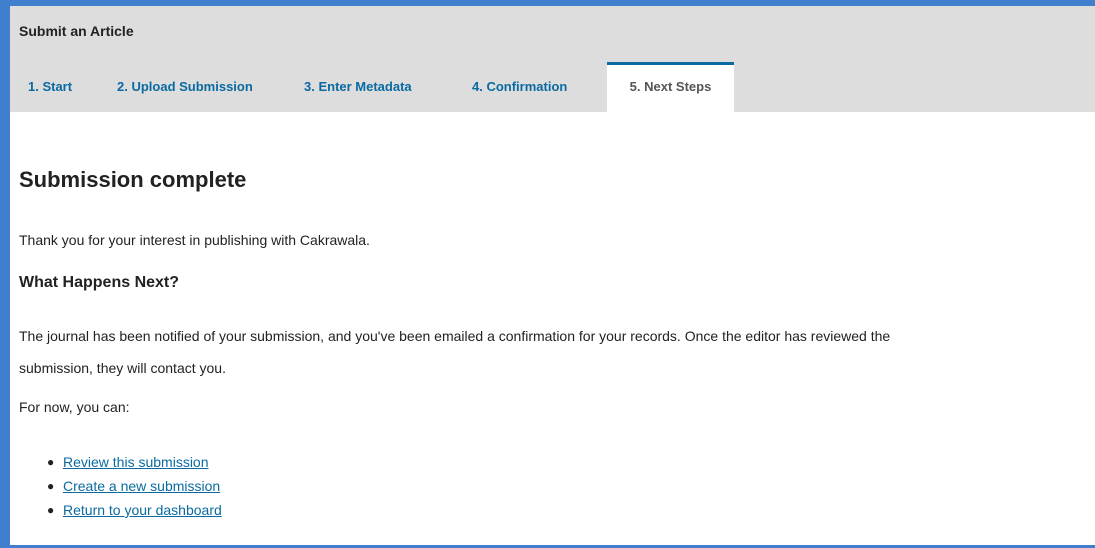 The width and height of the screenshot is (1095, 548). I want to click on list-item: ● Return to your dashboard, so click(134, 510).